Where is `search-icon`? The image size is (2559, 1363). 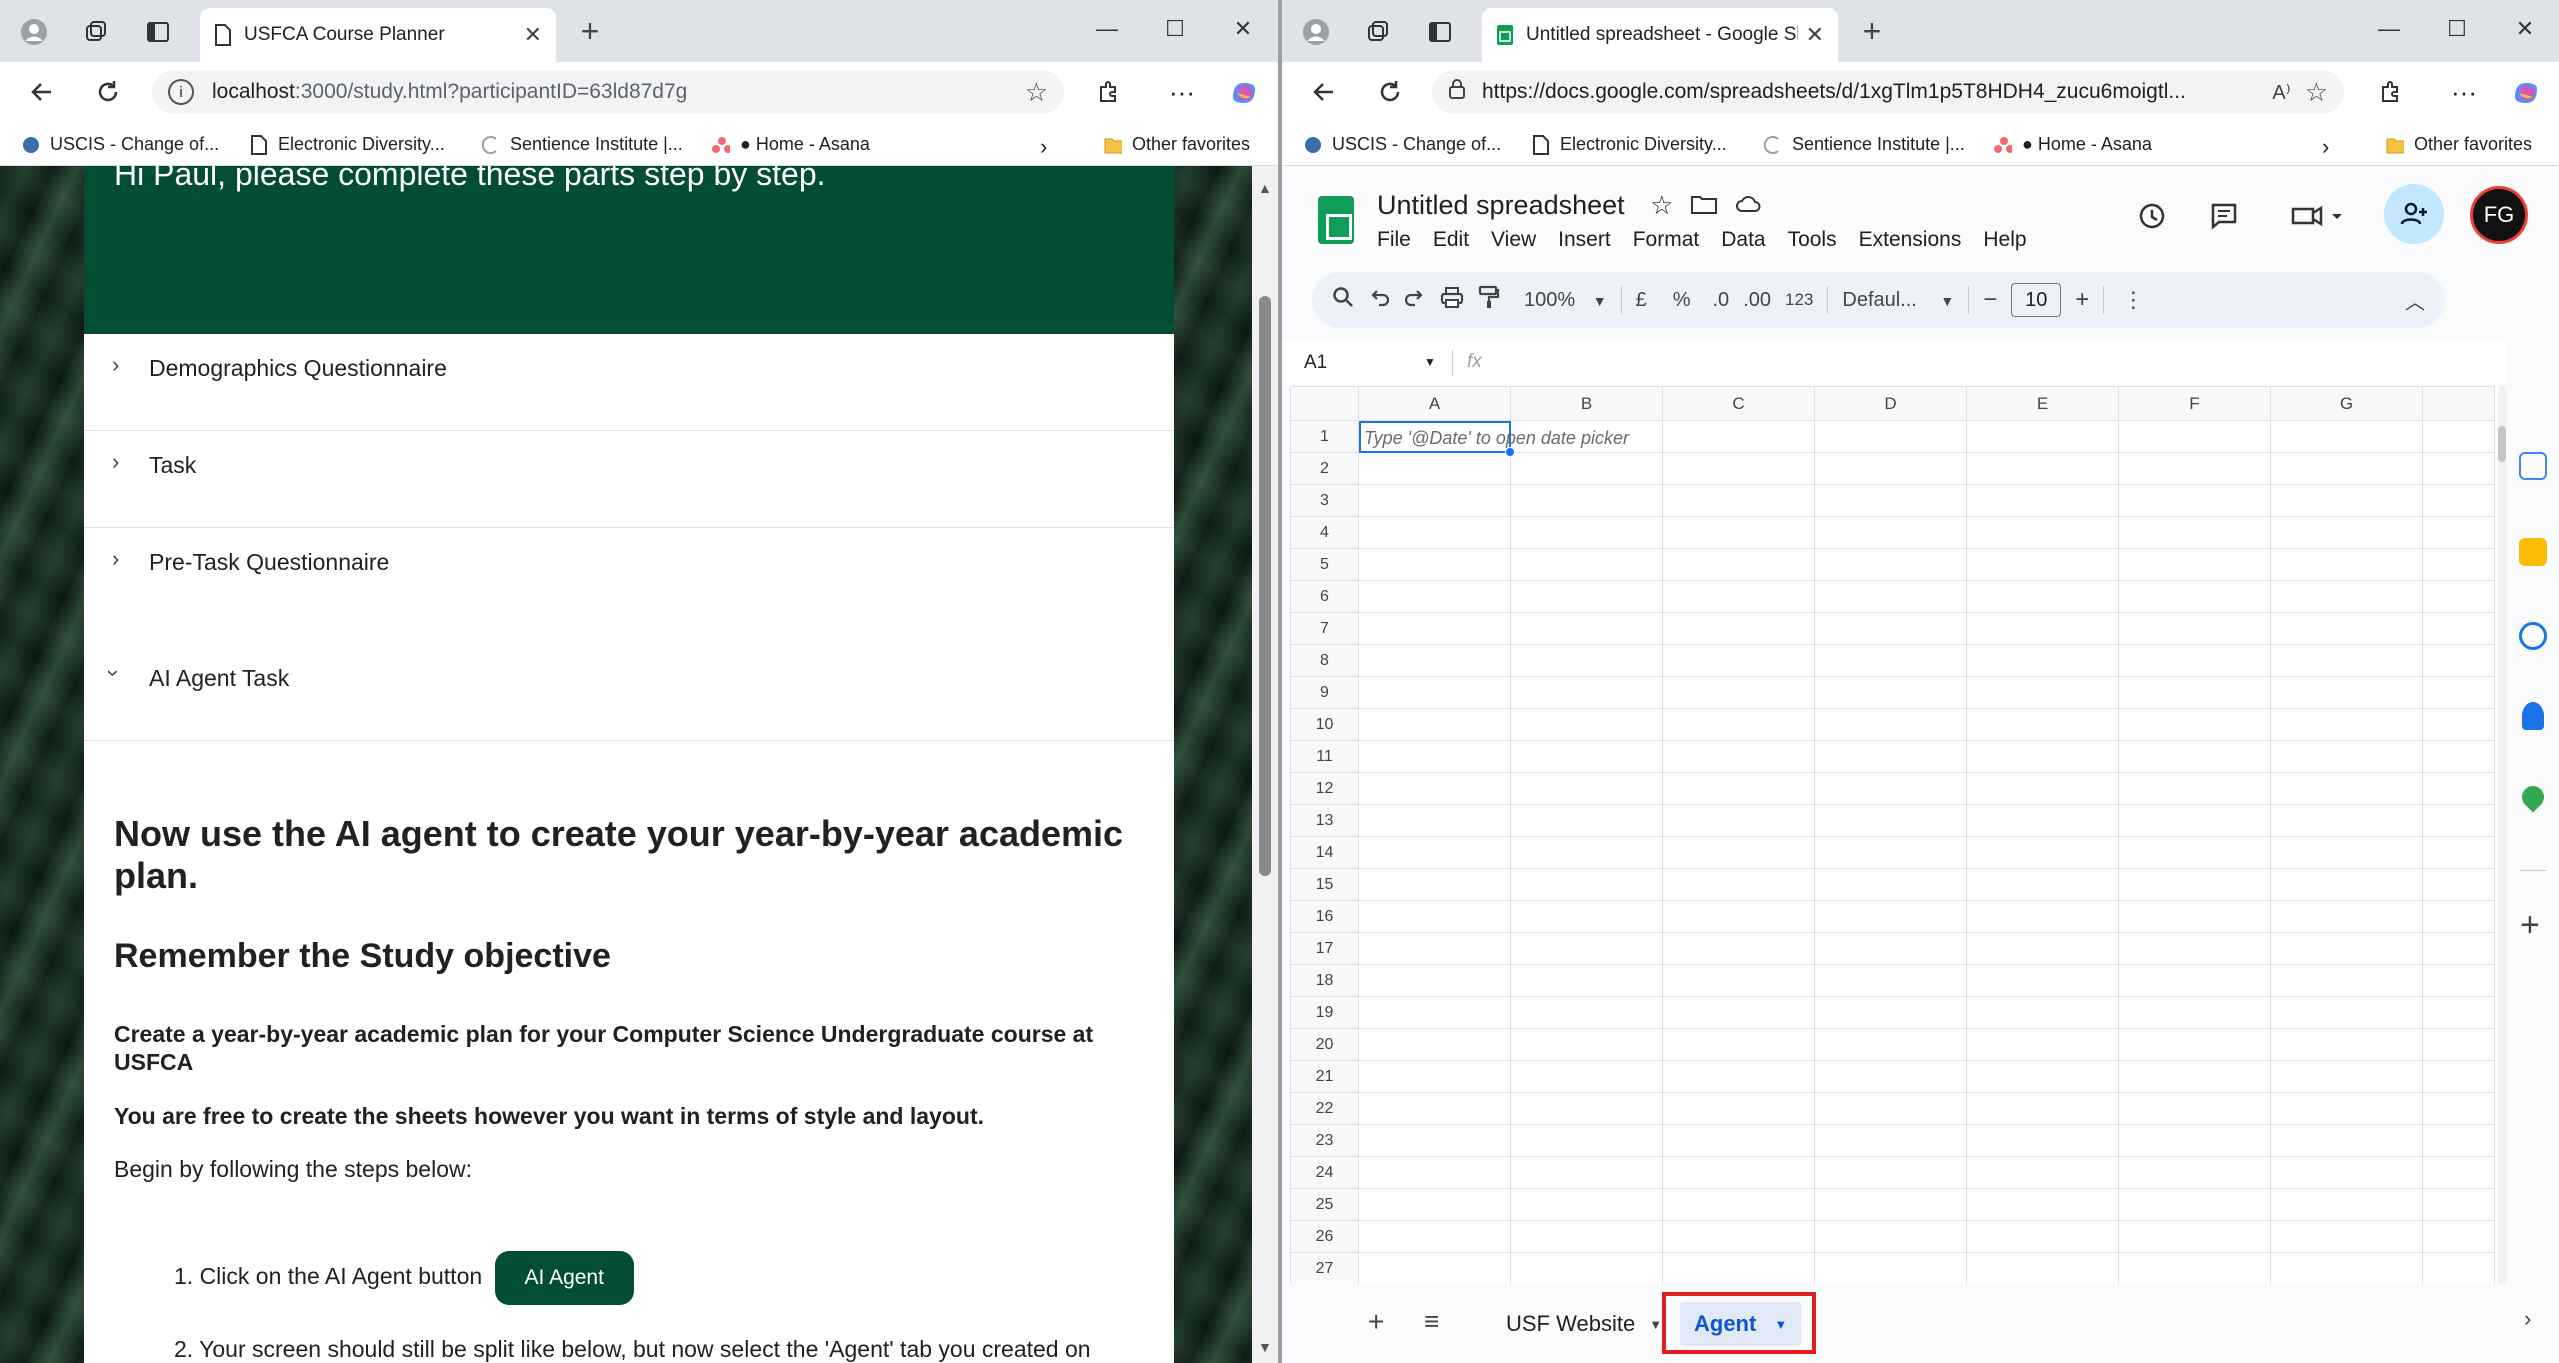
search-icon is located at coordinates (1343, 300).